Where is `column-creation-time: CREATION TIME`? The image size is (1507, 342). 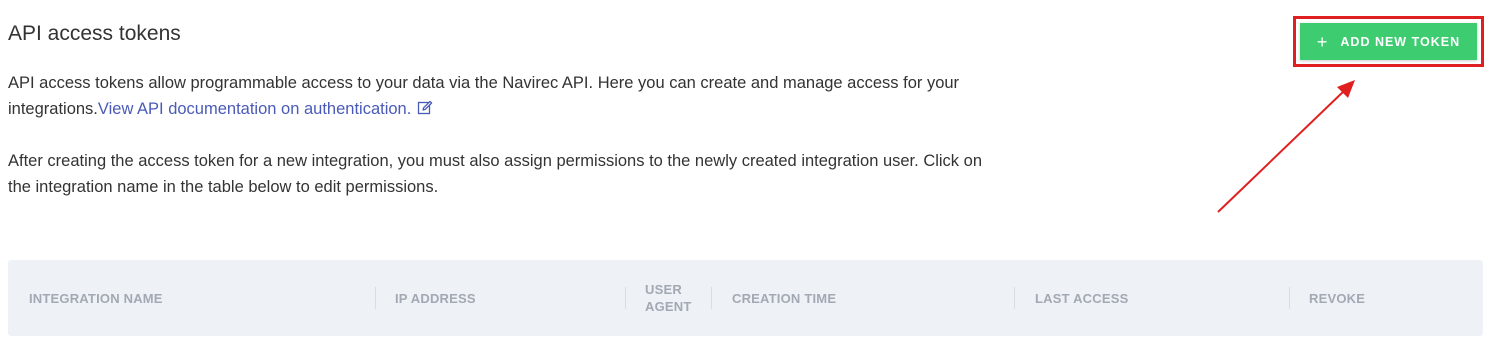 column-creation-time: CREATION TIME is located at coordinates (784, 298).